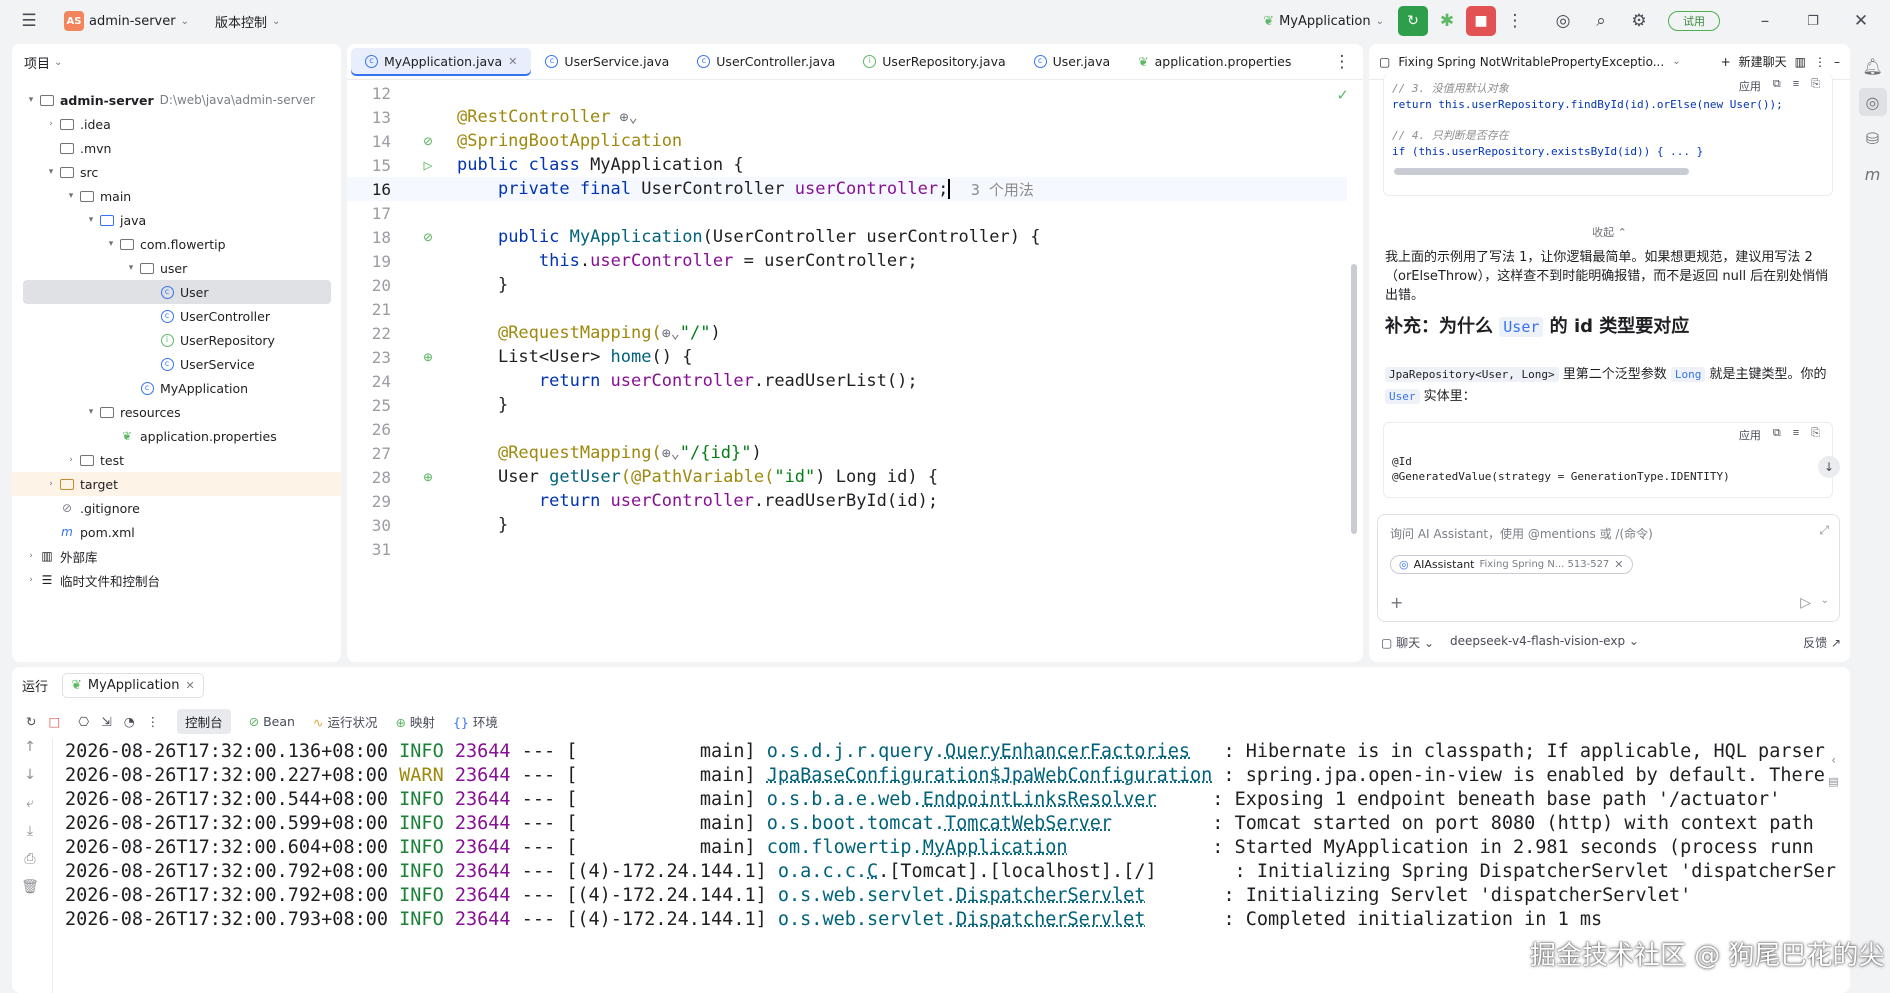 This screenshot has width=1890, height=993. What do you see at coordinates (828, 871) in the screenshot?
I see `log-logger: o.a.c.c.C` at bounding box center [828, 871].